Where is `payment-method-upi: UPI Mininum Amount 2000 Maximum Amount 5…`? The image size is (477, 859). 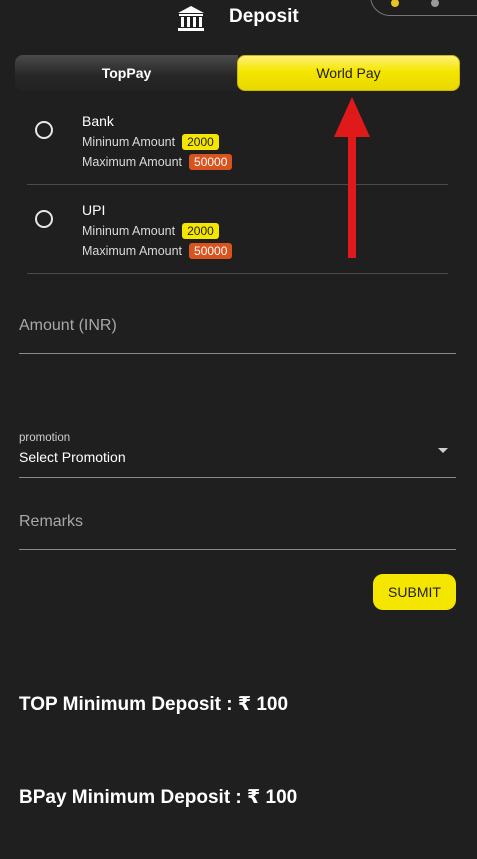
payment-method-upi: UPI Mininum Amount 2000 Maximum Amount 5… is located at coordinates (237, 229).